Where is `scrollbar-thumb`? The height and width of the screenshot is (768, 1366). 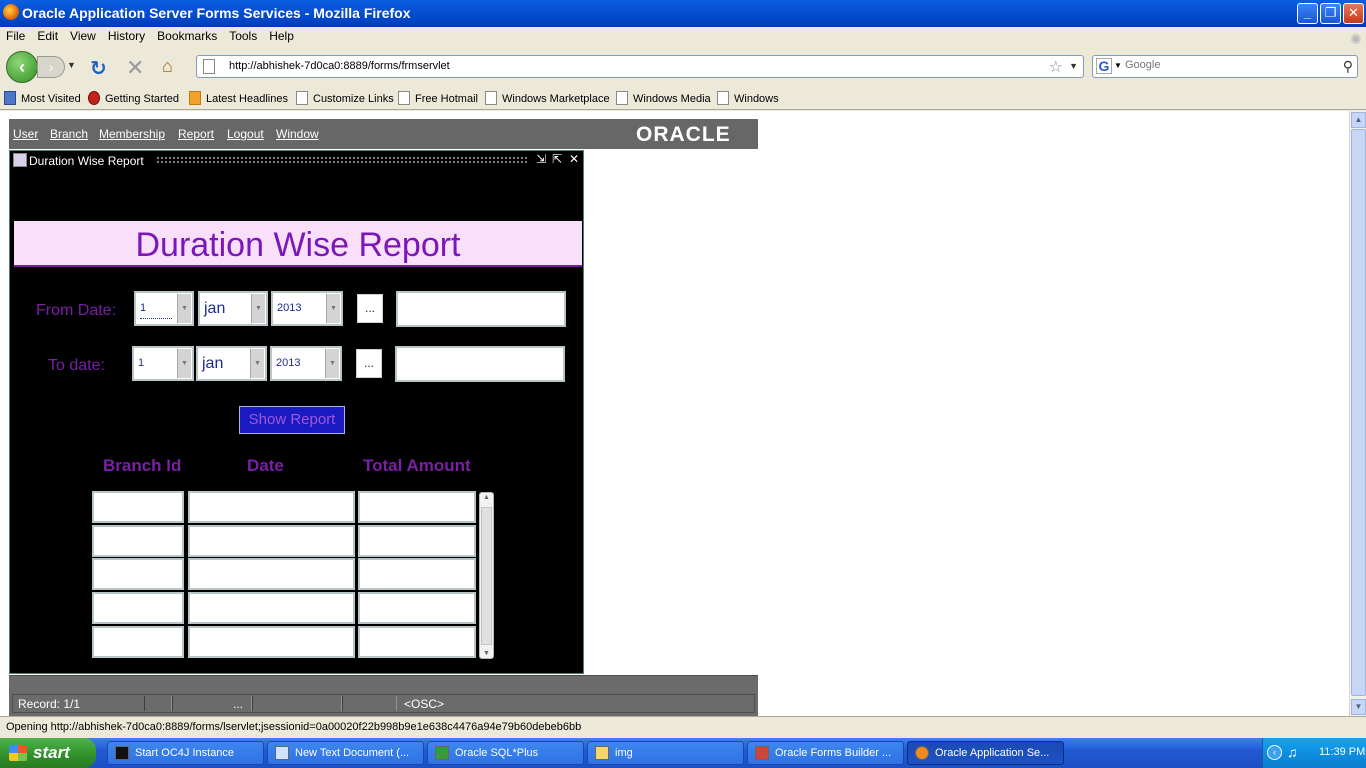
scrollbar-thumb is located at coordinates (1358, 412).